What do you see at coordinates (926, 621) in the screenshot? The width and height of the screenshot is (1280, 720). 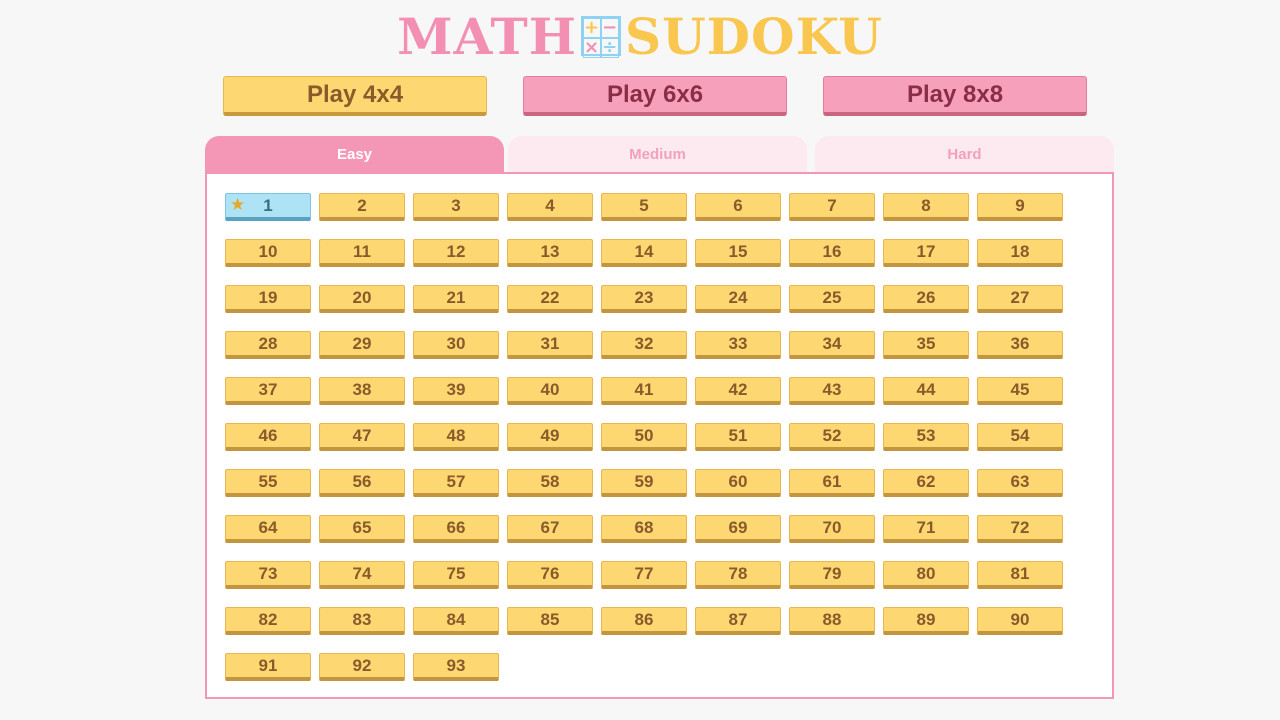 I see `level-button: 89` at bounding box center [926, 621].